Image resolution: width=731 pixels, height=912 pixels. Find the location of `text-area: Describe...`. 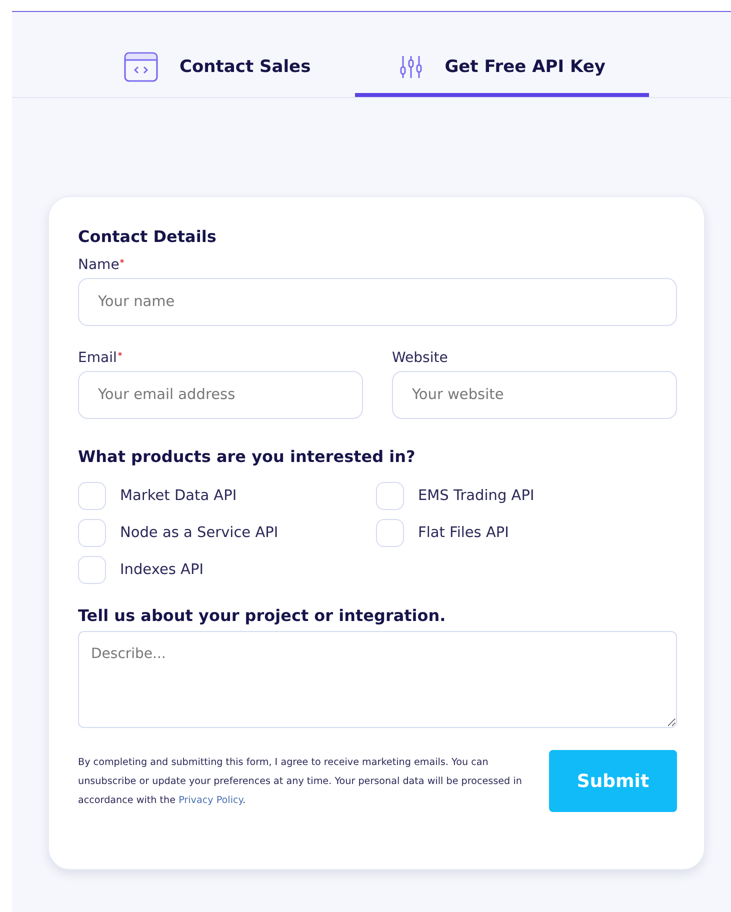

text-area: Describe... is located at coordinates (377, 679).